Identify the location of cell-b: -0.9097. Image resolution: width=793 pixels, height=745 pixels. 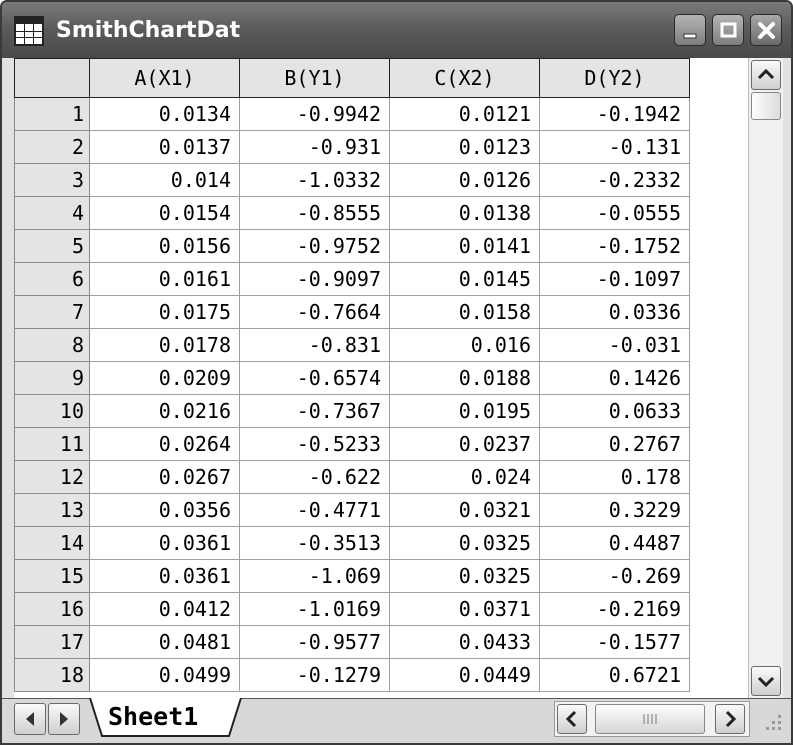
(314, 279).